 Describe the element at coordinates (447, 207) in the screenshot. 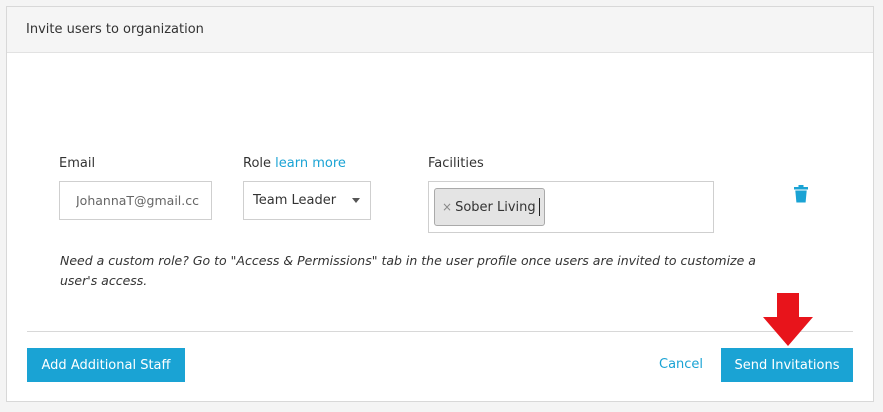

I see `remove-tag-icon: ×` at that location.